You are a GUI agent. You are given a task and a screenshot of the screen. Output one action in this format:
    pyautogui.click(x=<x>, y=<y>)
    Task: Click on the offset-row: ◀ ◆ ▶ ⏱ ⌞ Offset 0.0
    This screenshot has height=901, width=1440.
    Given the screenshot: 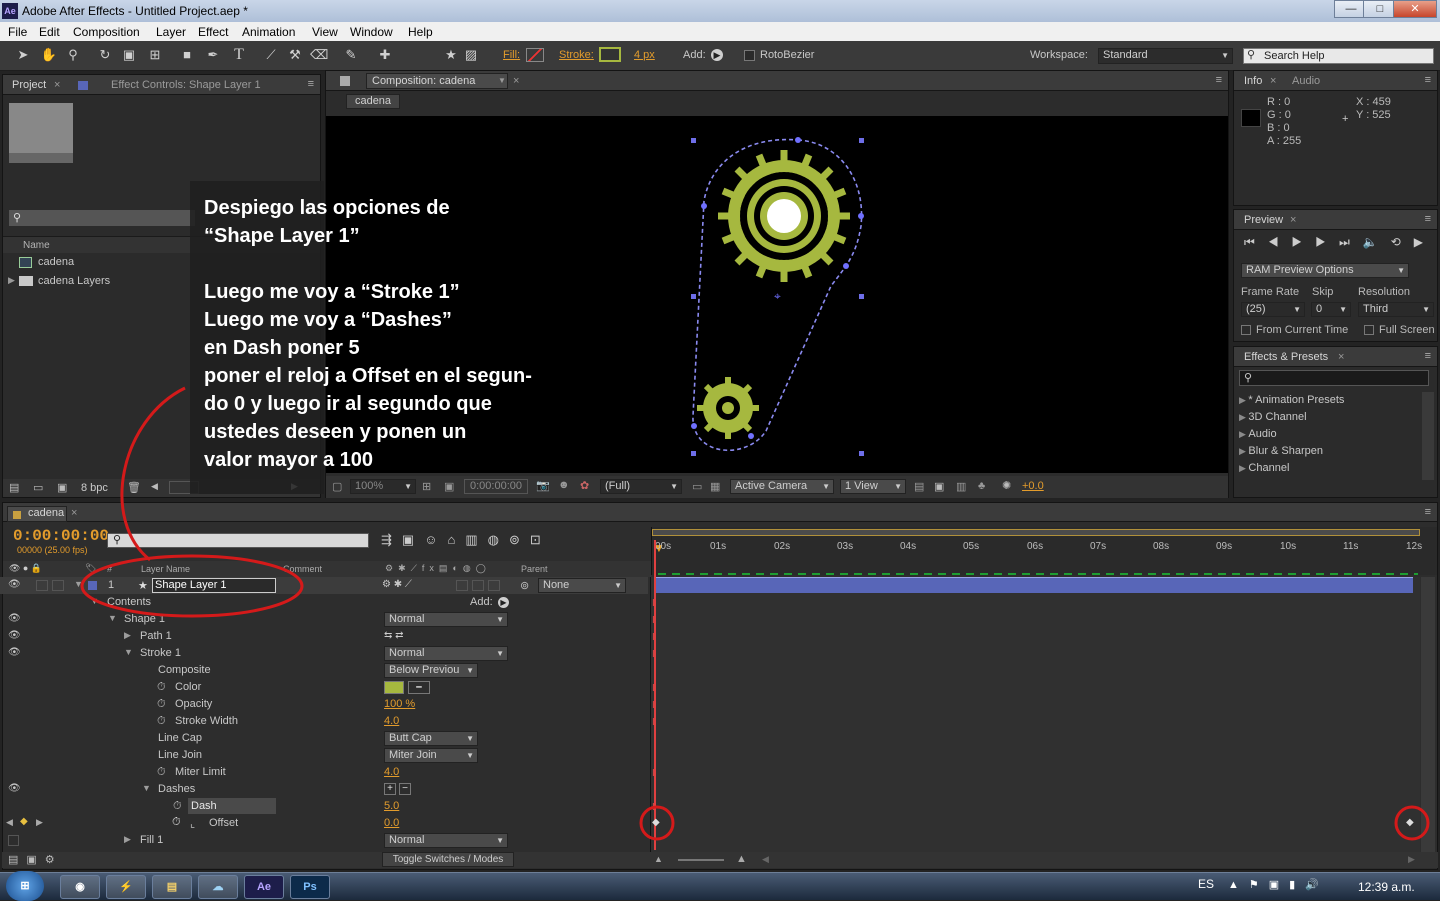 What is the action you would take?
    pyautogui.click(x=324, y=823)
    